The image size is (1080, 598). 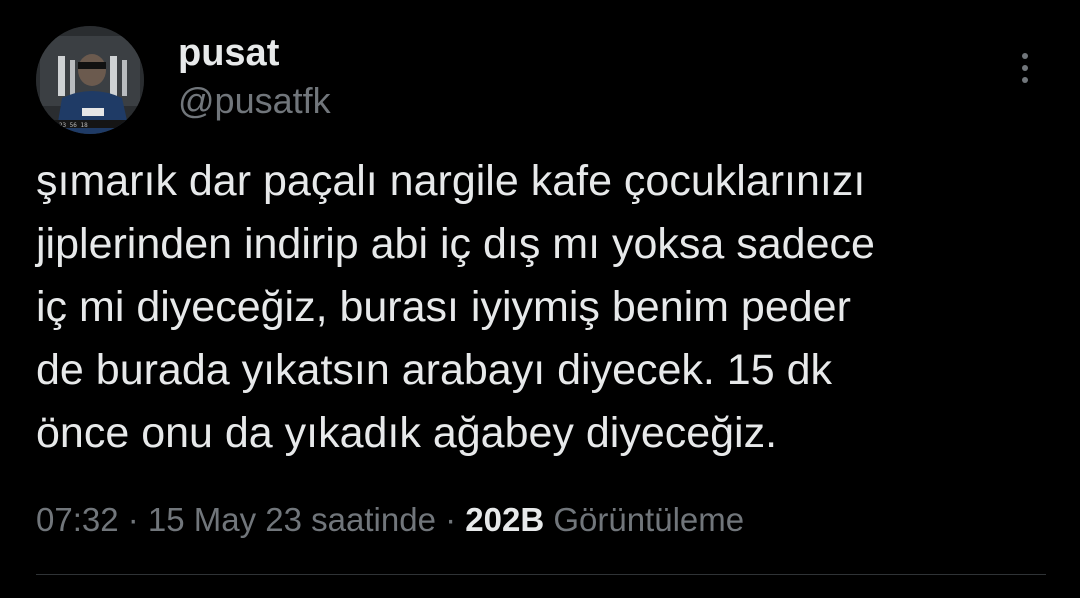 I want to click on views-count: 202B, so click(x=504, y=519).